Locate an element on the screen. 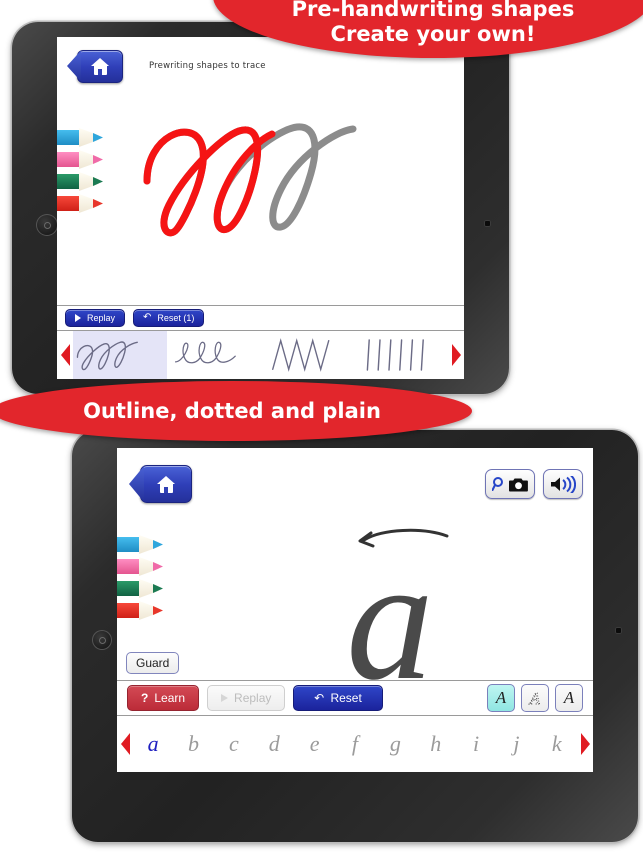 The width and height of the screenshot is (643, 857). style-plain-label: A is located at coordinates (569, 697).